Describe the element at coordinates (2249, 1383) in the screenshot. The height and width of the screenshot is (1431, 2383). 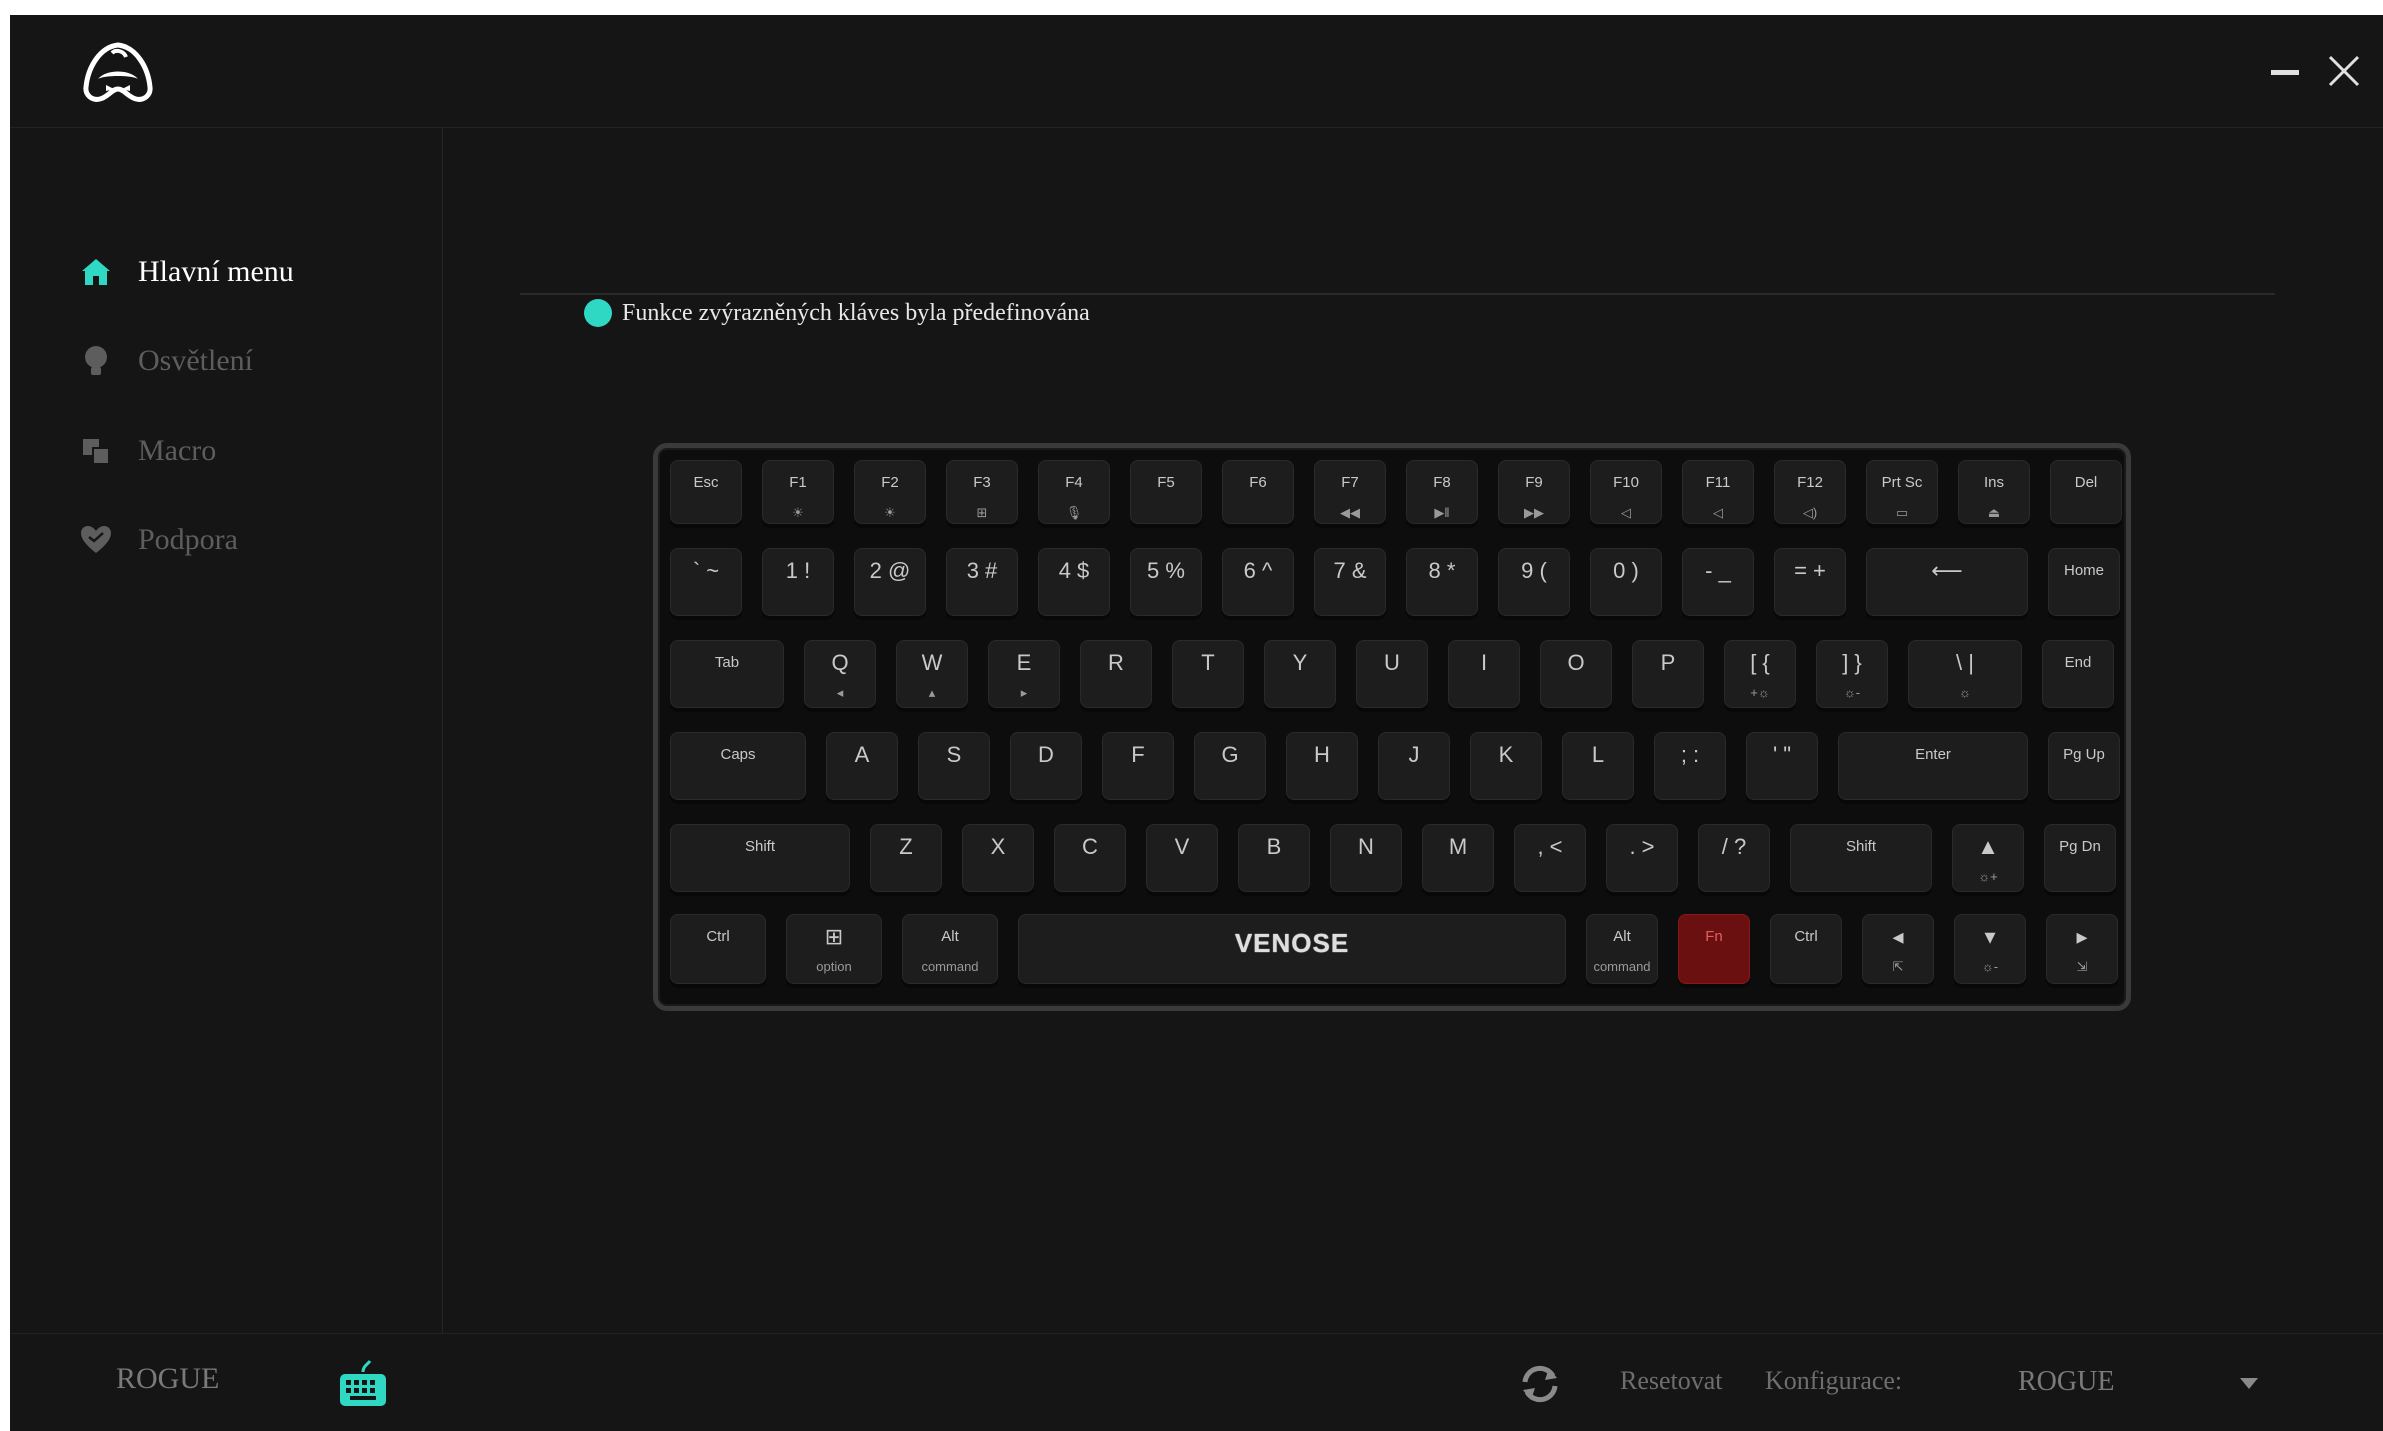
I see `chevron-down-icon` at that location.